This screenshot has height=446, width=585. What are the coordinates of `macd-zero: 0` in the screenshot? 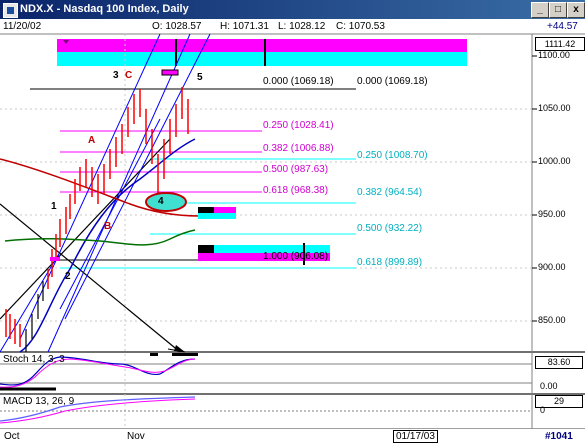 It's located at (543, 410).